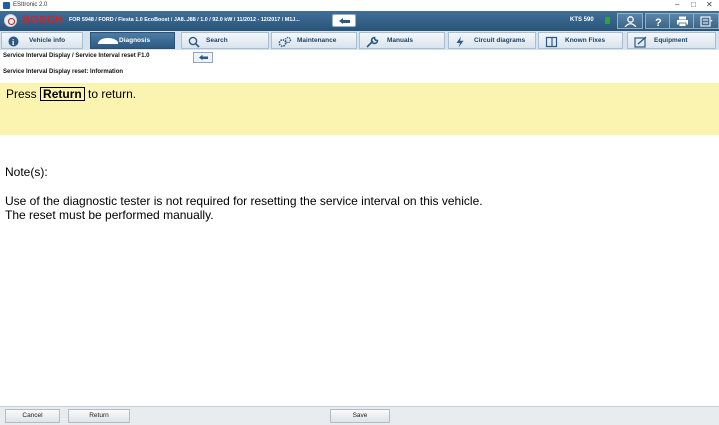 The image size is (719, 425). Describe the element at coordinates (42, 40) in the screenshot. I see `tab-vehicle-info: i Vehicle info` at that location.